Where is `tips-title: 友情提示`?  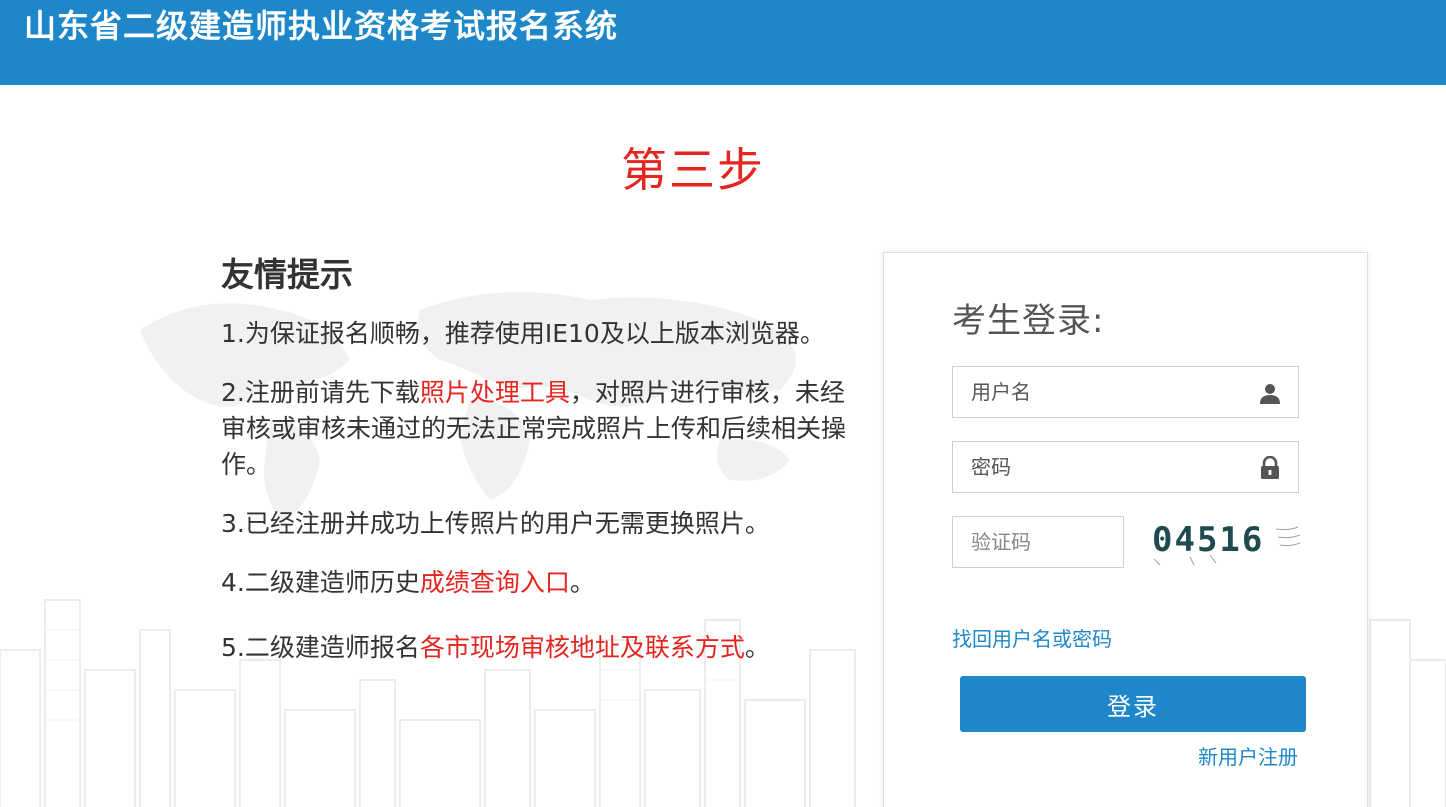
tips-title: 友情提示 is located at coordinates (287, 274).